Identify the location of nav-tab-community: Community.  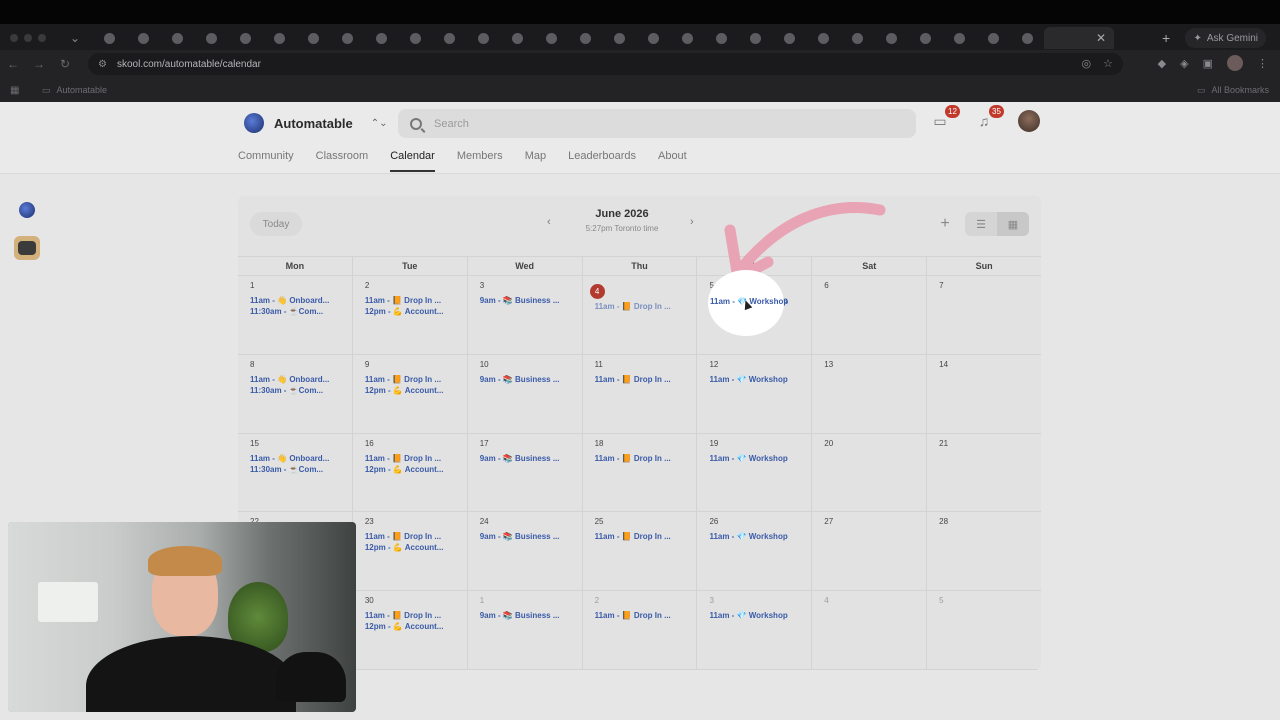
(266, 160).